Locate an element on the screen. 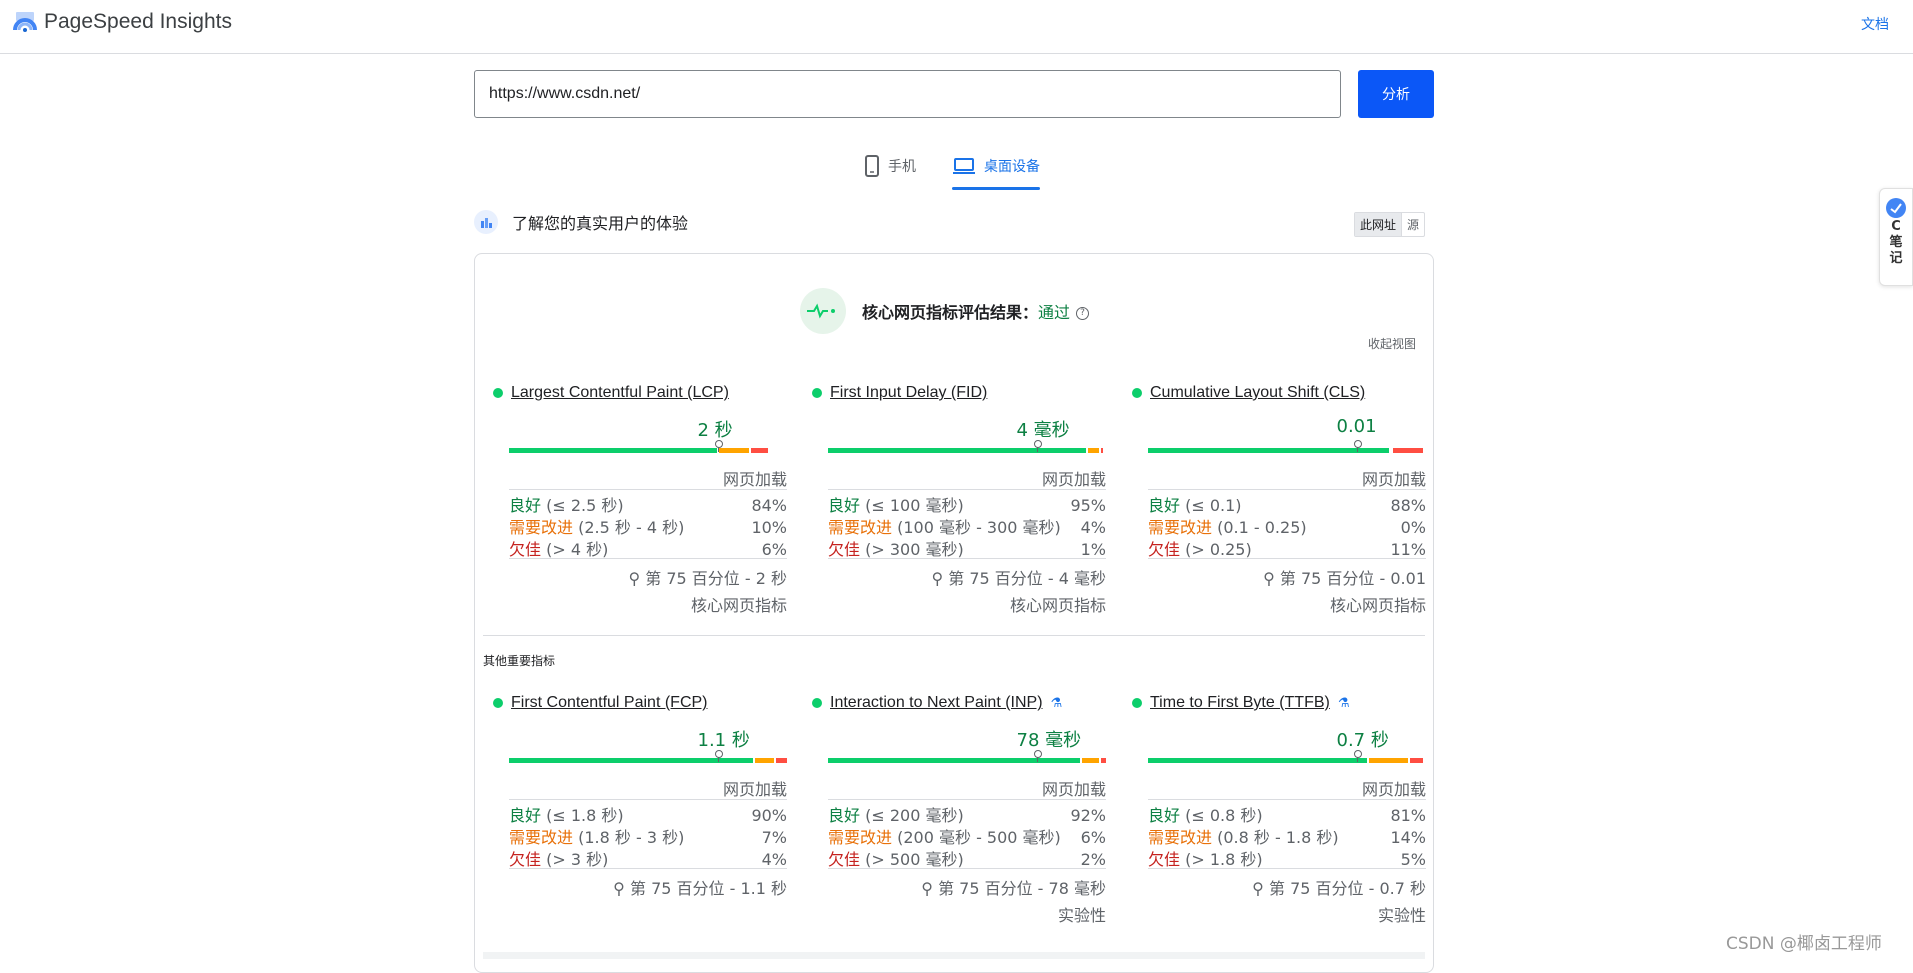 The image size is (1913, 973). metric-name-link: Largest Contentful Paint (LCP) is located at coordinates (620, 393).